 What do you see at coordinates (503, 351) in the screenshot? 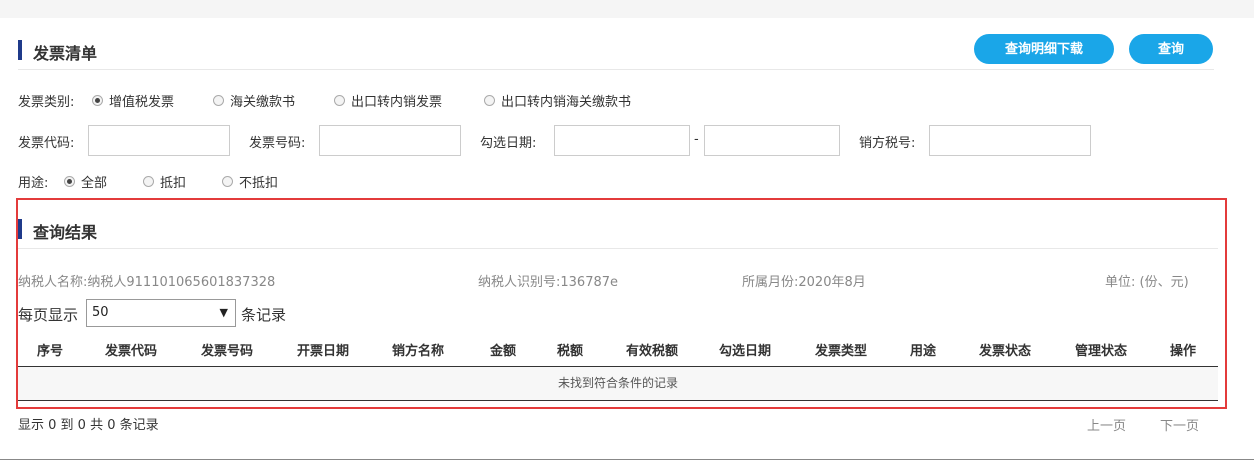
I see `col-header-amount: 金额` at bounding box center [503, 351].